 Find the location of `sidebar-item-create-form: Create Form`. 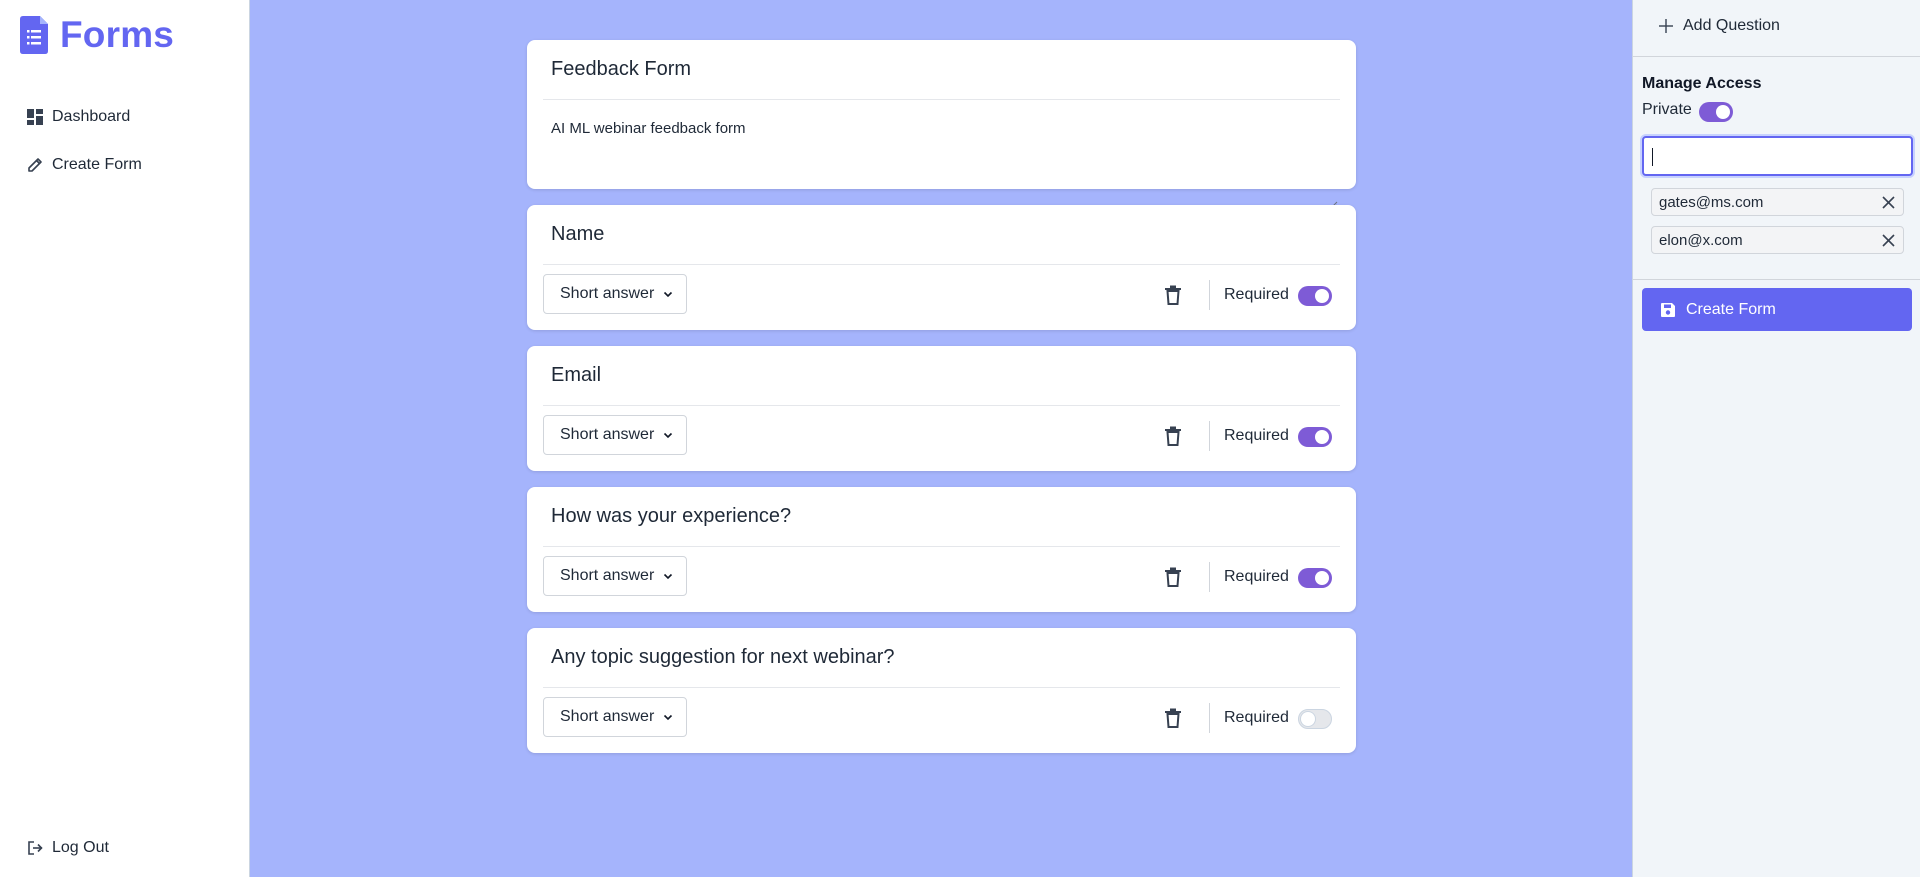

sidebar-item-create-form: Create Form is located at coordinates (84, 165).